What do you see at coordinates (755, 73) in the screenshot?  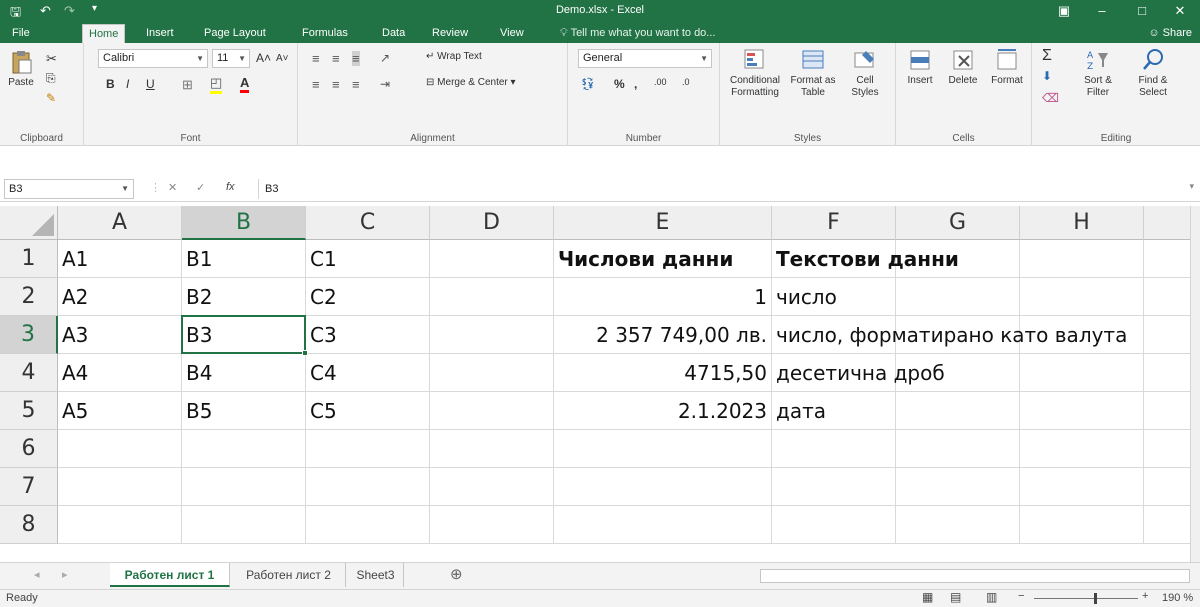 I see `conditional-formatting-button: Conditional Formatting` at bounding box center [755, 73].